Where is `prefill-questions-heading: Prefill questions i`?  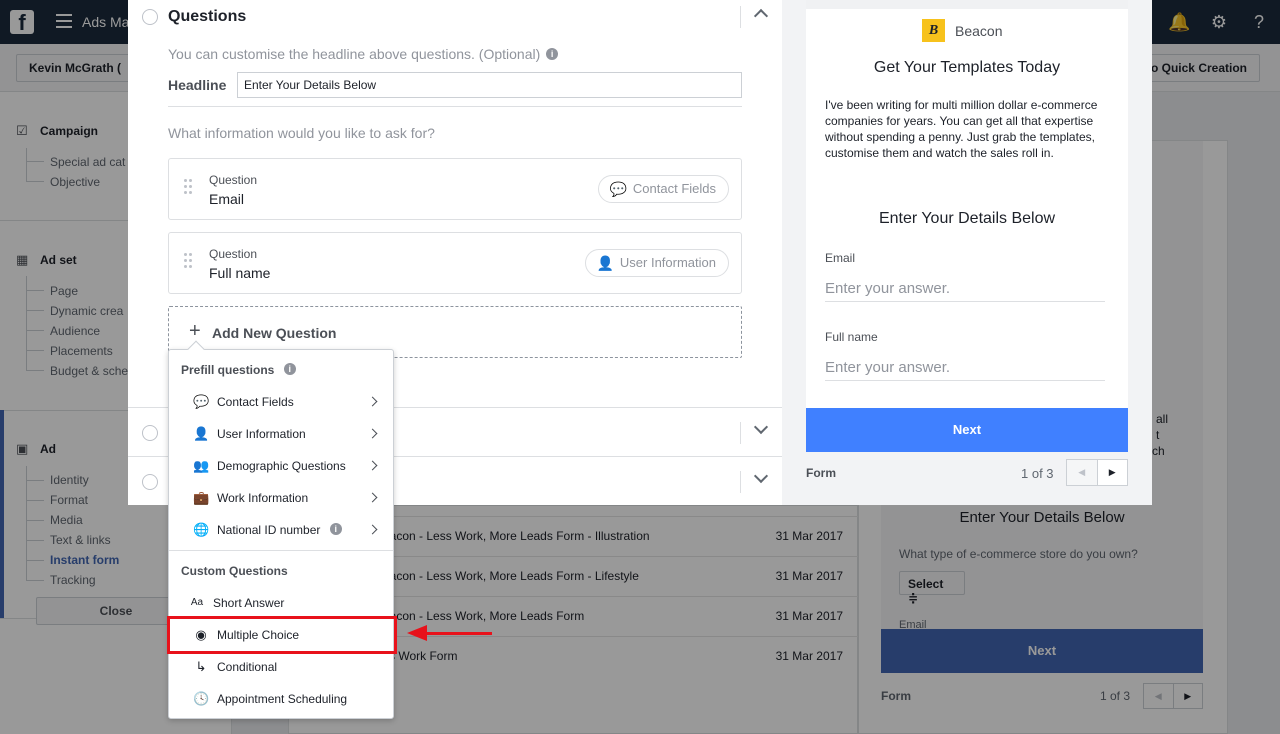
prefill-questions-heading: Prefill questions i is located at coordinates (238, 370).